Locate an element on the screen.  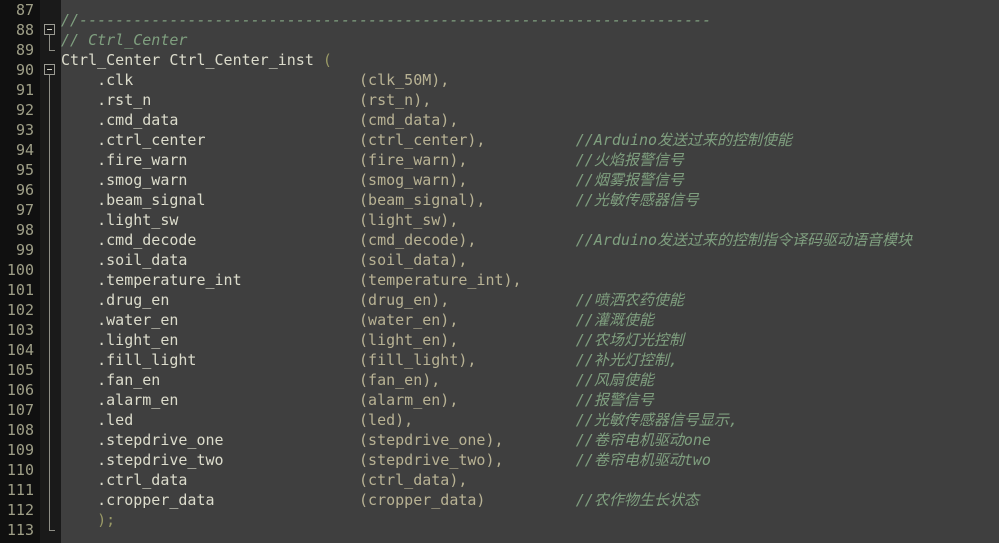
code-line: .light_en (light_en), //农场灯光控制 is located at coordinates (530, 340).